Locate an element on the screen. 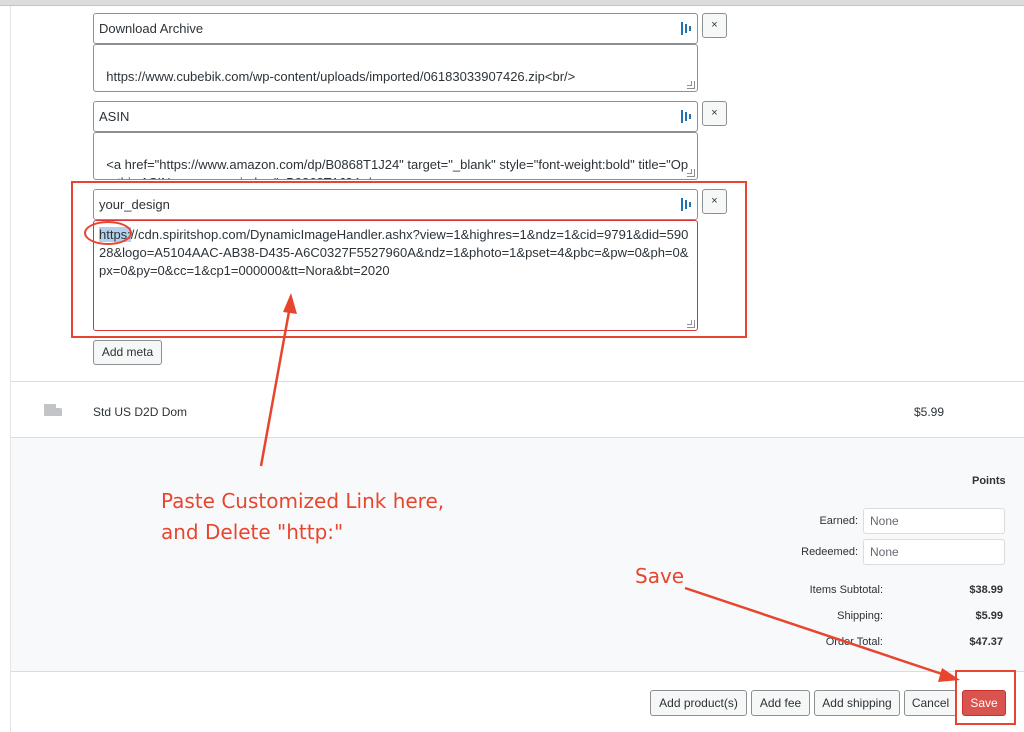 The image size is (1024, 732). items-subtotal-label: Items Subtotal: is located at coordinates (846, 590).